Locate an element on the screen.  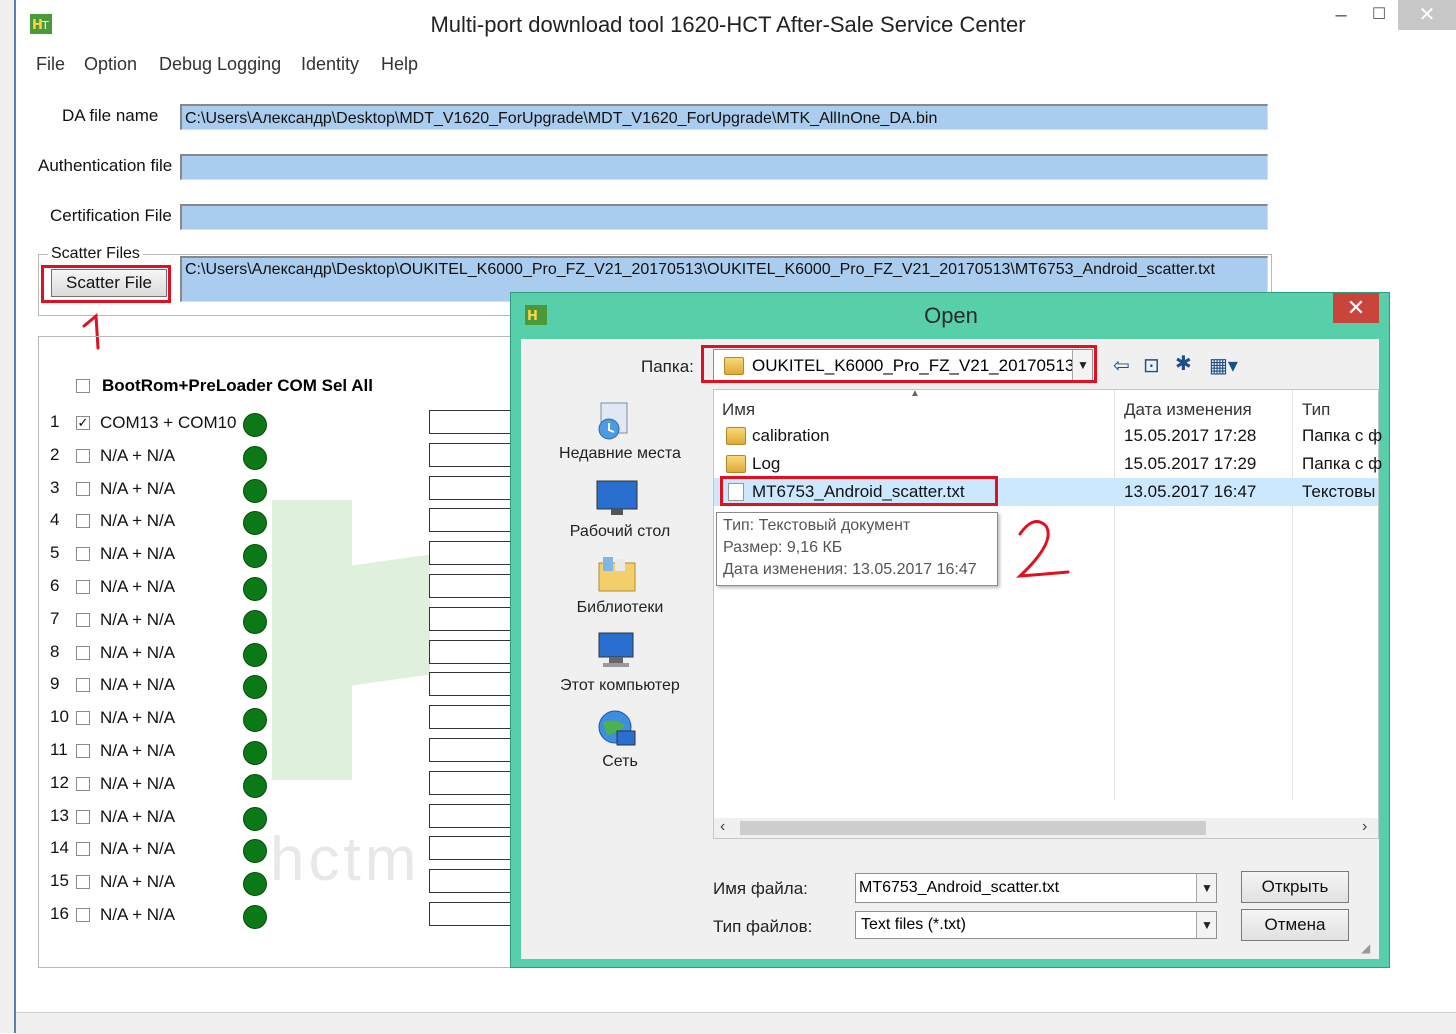
place-this-computer: Этот компьютер is located at coordinates (620, 686).